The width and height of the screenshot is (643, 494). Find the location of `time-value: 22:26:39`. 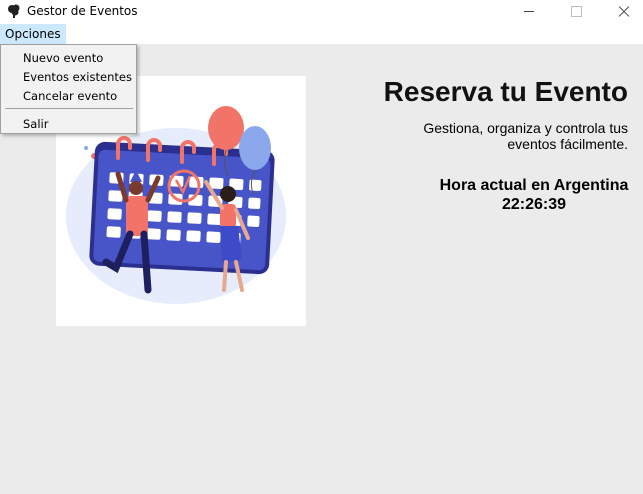

time-value: 22:26:39 is located at coordinates (534, 204).